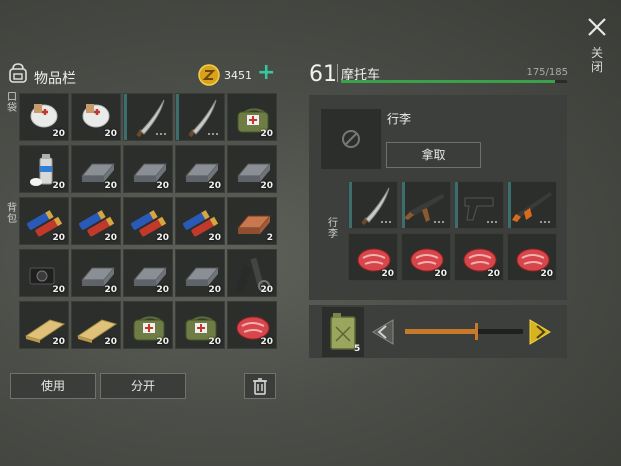  What do you see at coordinates (448, 81) in the screenshot?
I see `capacity-bar-fill` at bounding box center [448, 81].